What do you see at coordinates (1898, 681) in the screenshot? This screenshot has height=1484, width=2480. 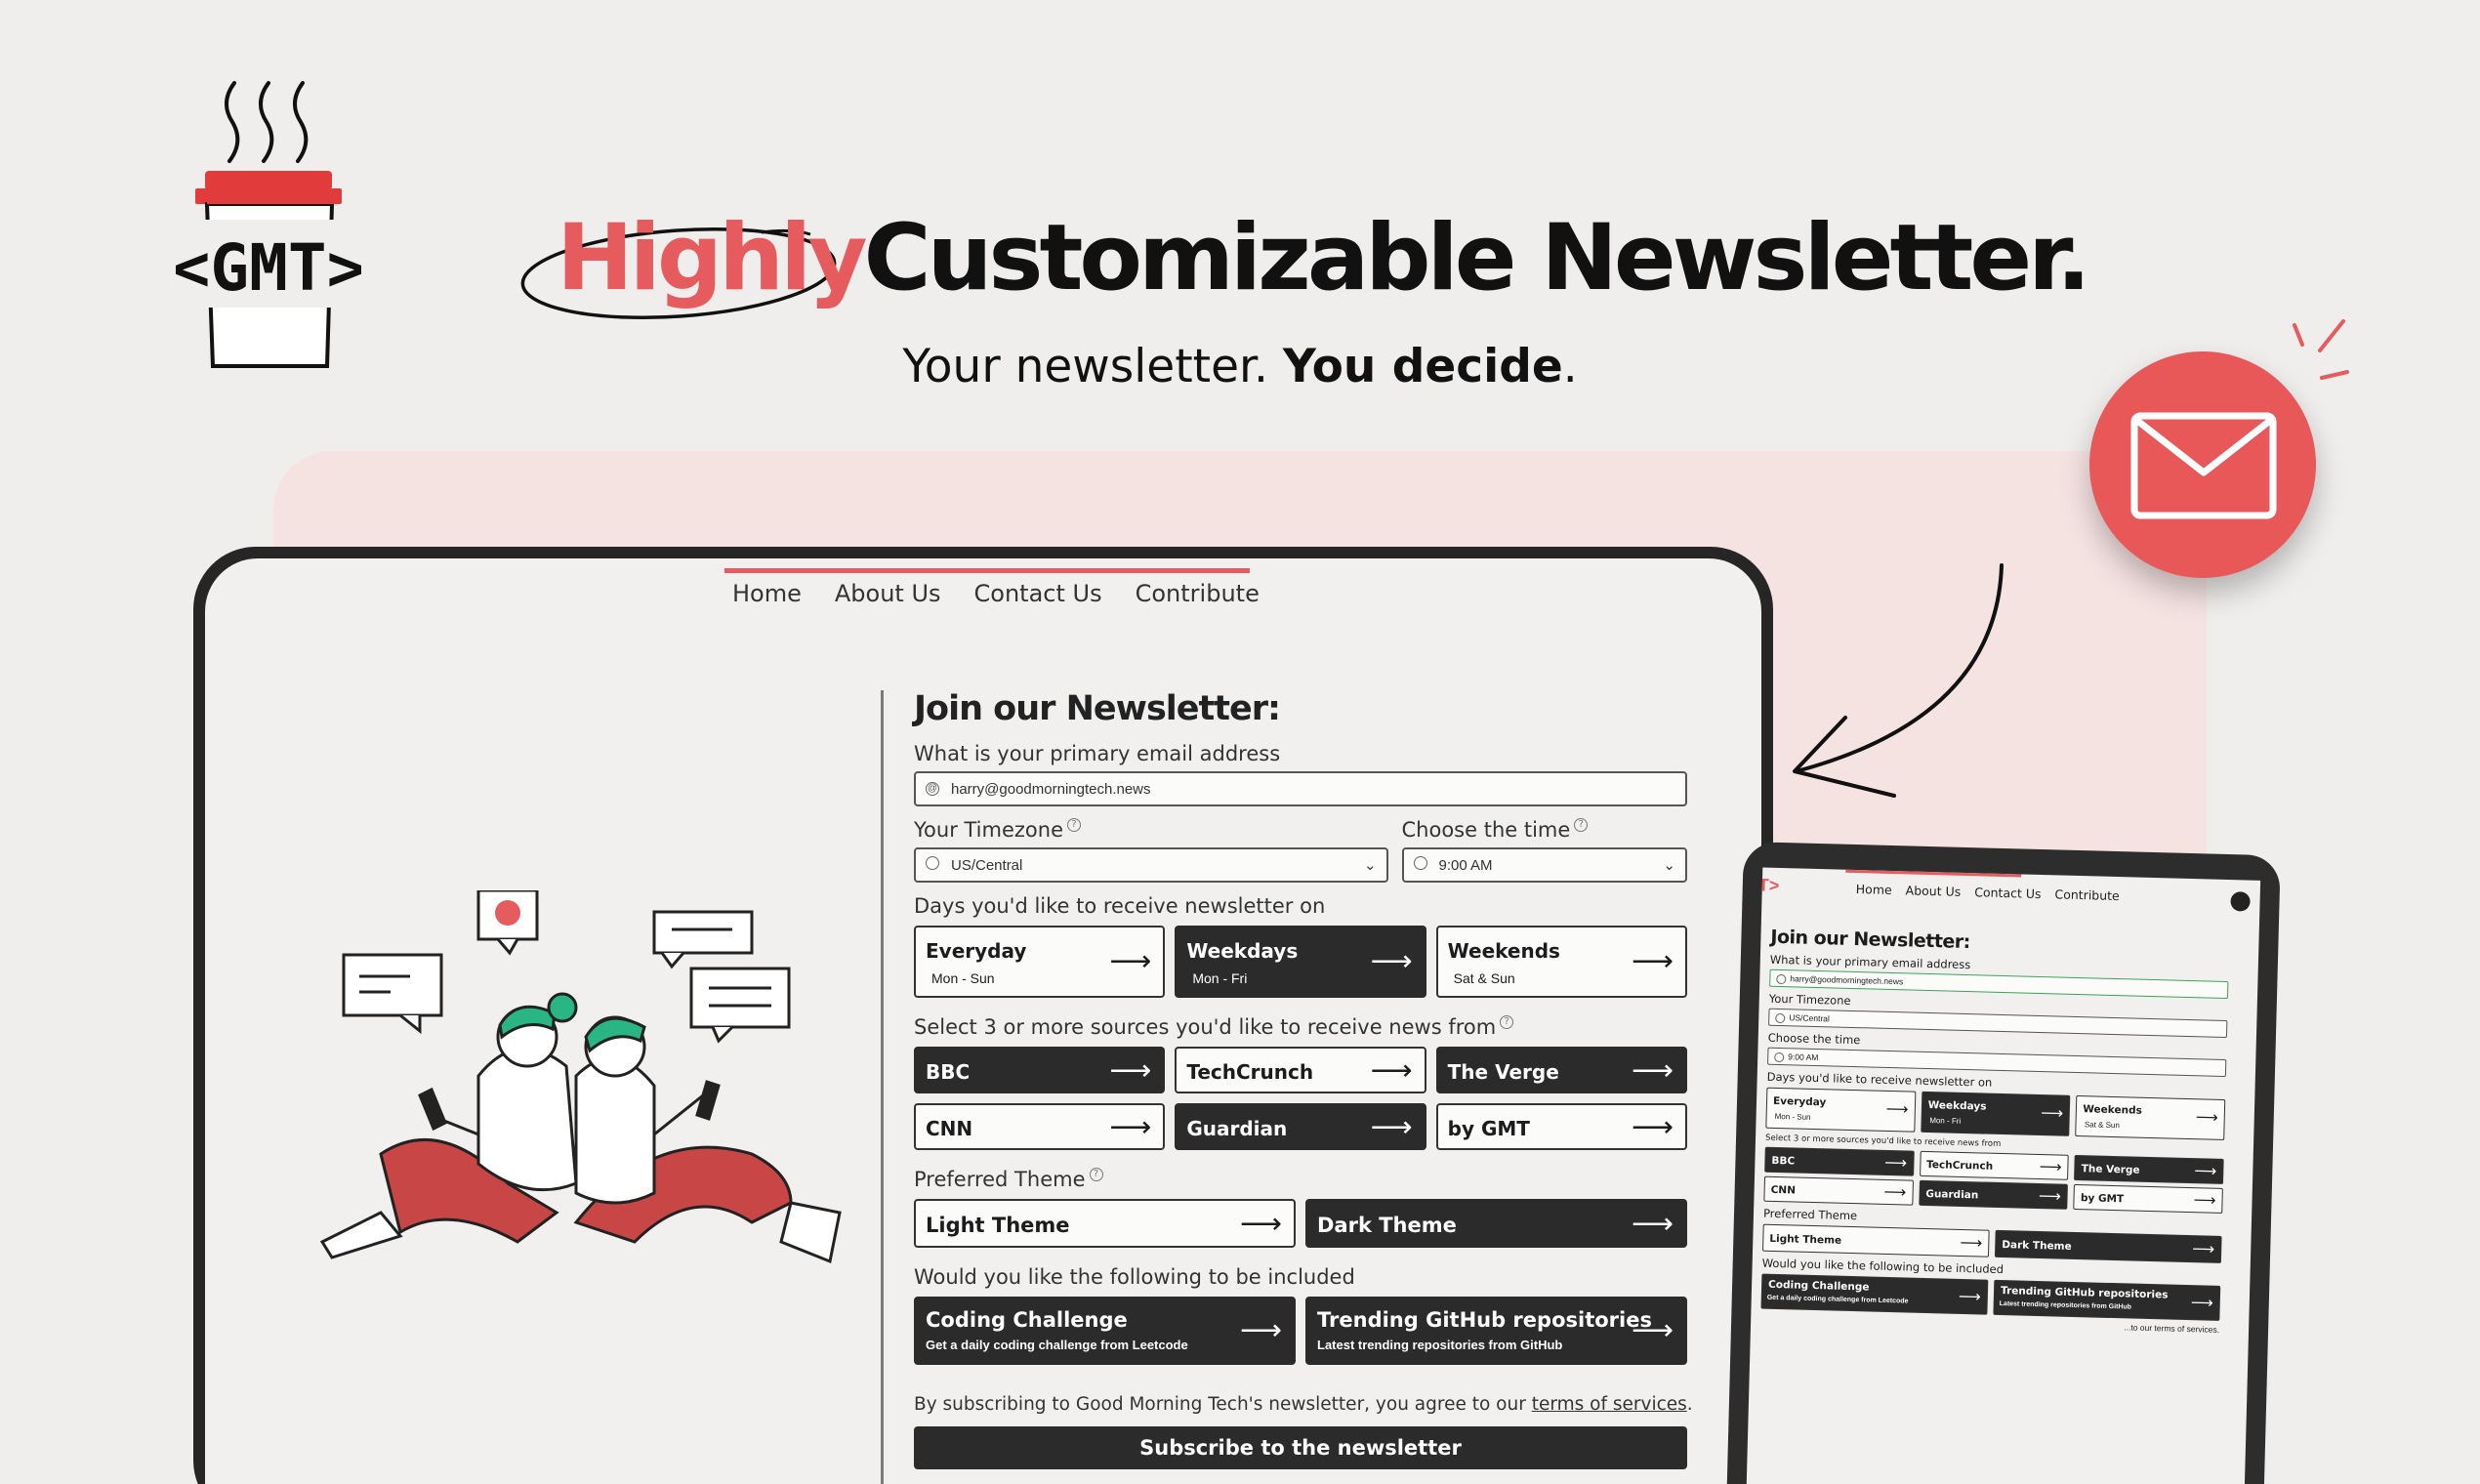 I see `curved-arrow-icon` at bounding box center [1898, 681].